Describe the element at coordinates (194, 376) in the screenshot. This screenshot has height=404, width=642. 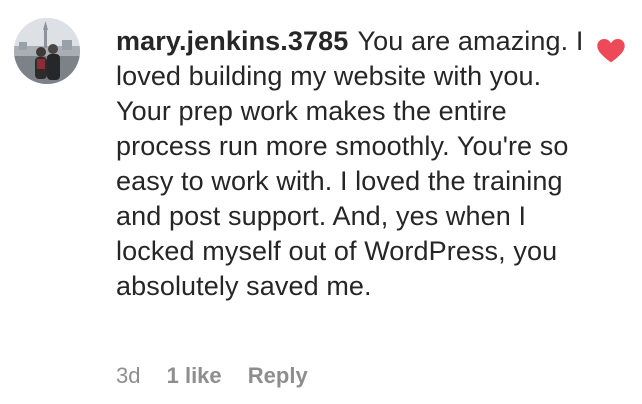
I see `comment-likes-count: 1 like` at that location.